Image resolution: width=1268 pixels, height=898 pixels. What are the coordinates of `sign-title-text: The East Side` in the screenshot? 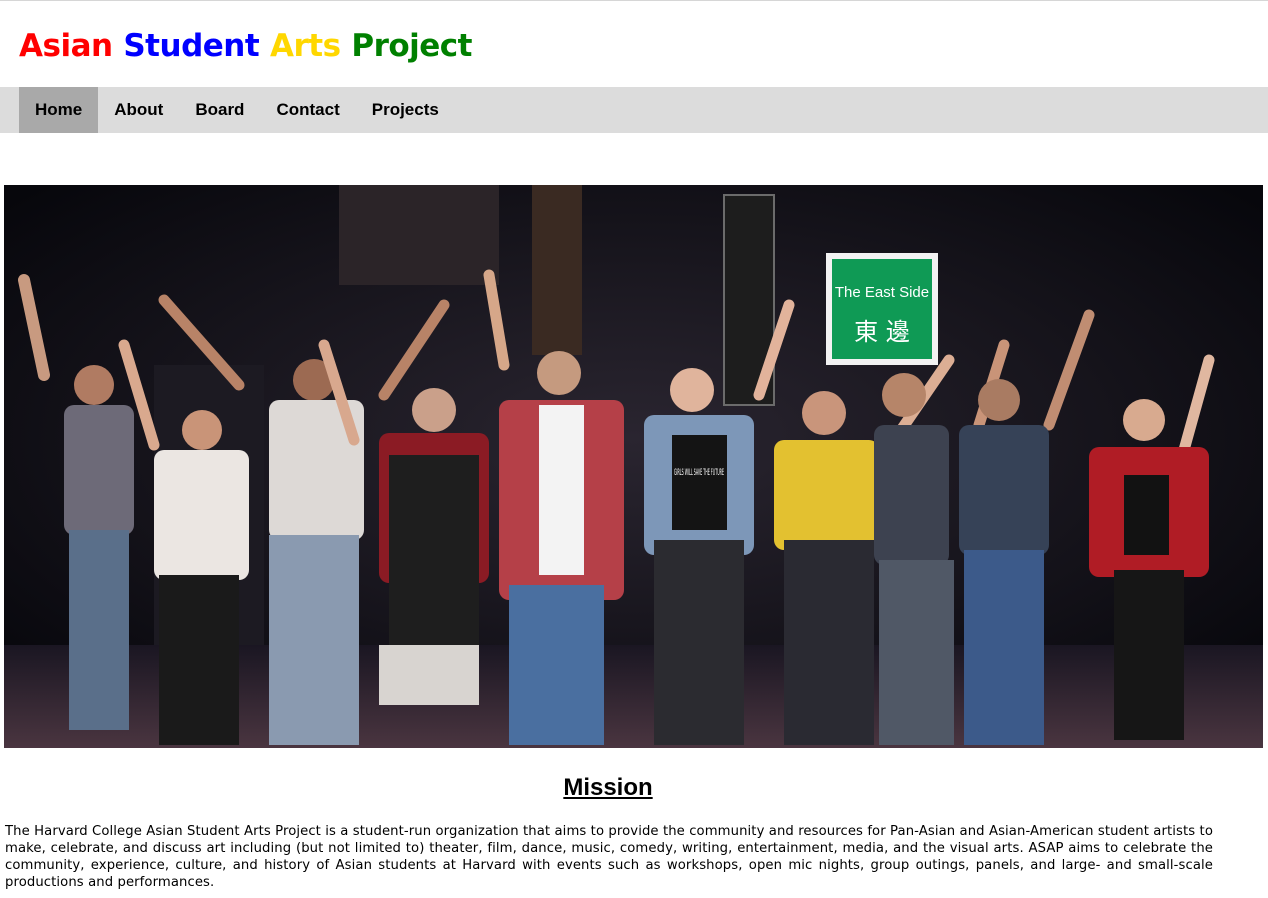 It's located at (882, 292).